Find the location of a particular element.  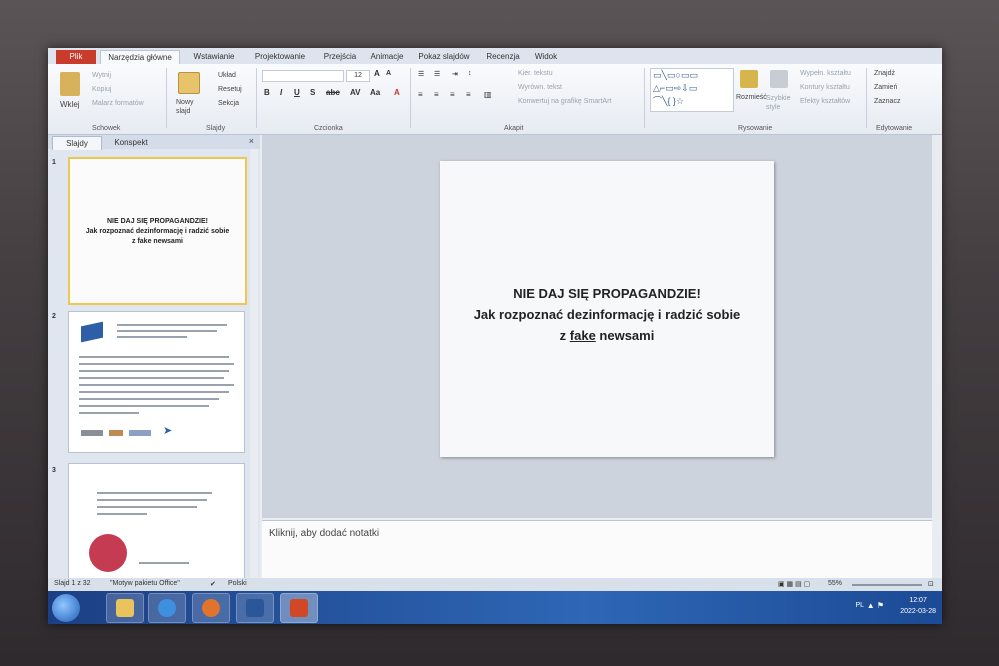

tab-animations: Animacje is located at coordinates (387, 57).